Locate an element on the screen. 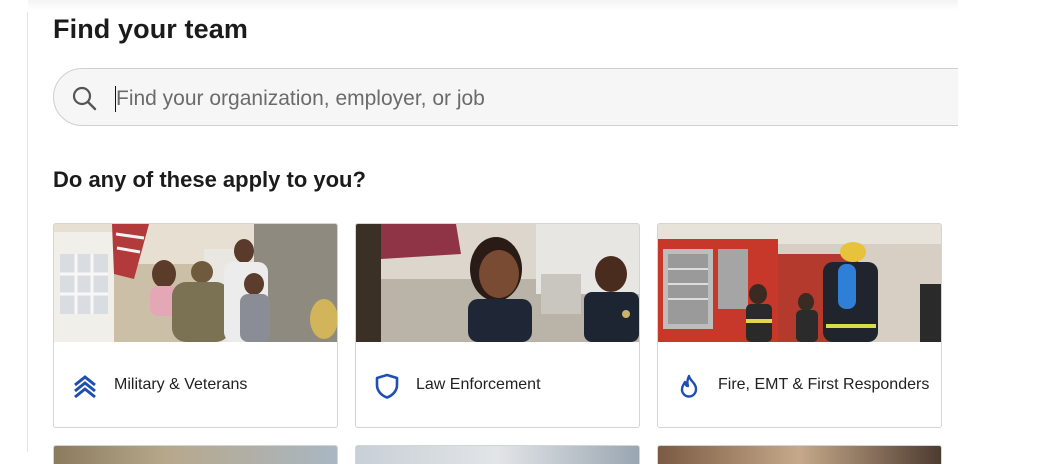 This screenshot has width=1056, height=464. top-shadow is located at coordinates (493, 5).